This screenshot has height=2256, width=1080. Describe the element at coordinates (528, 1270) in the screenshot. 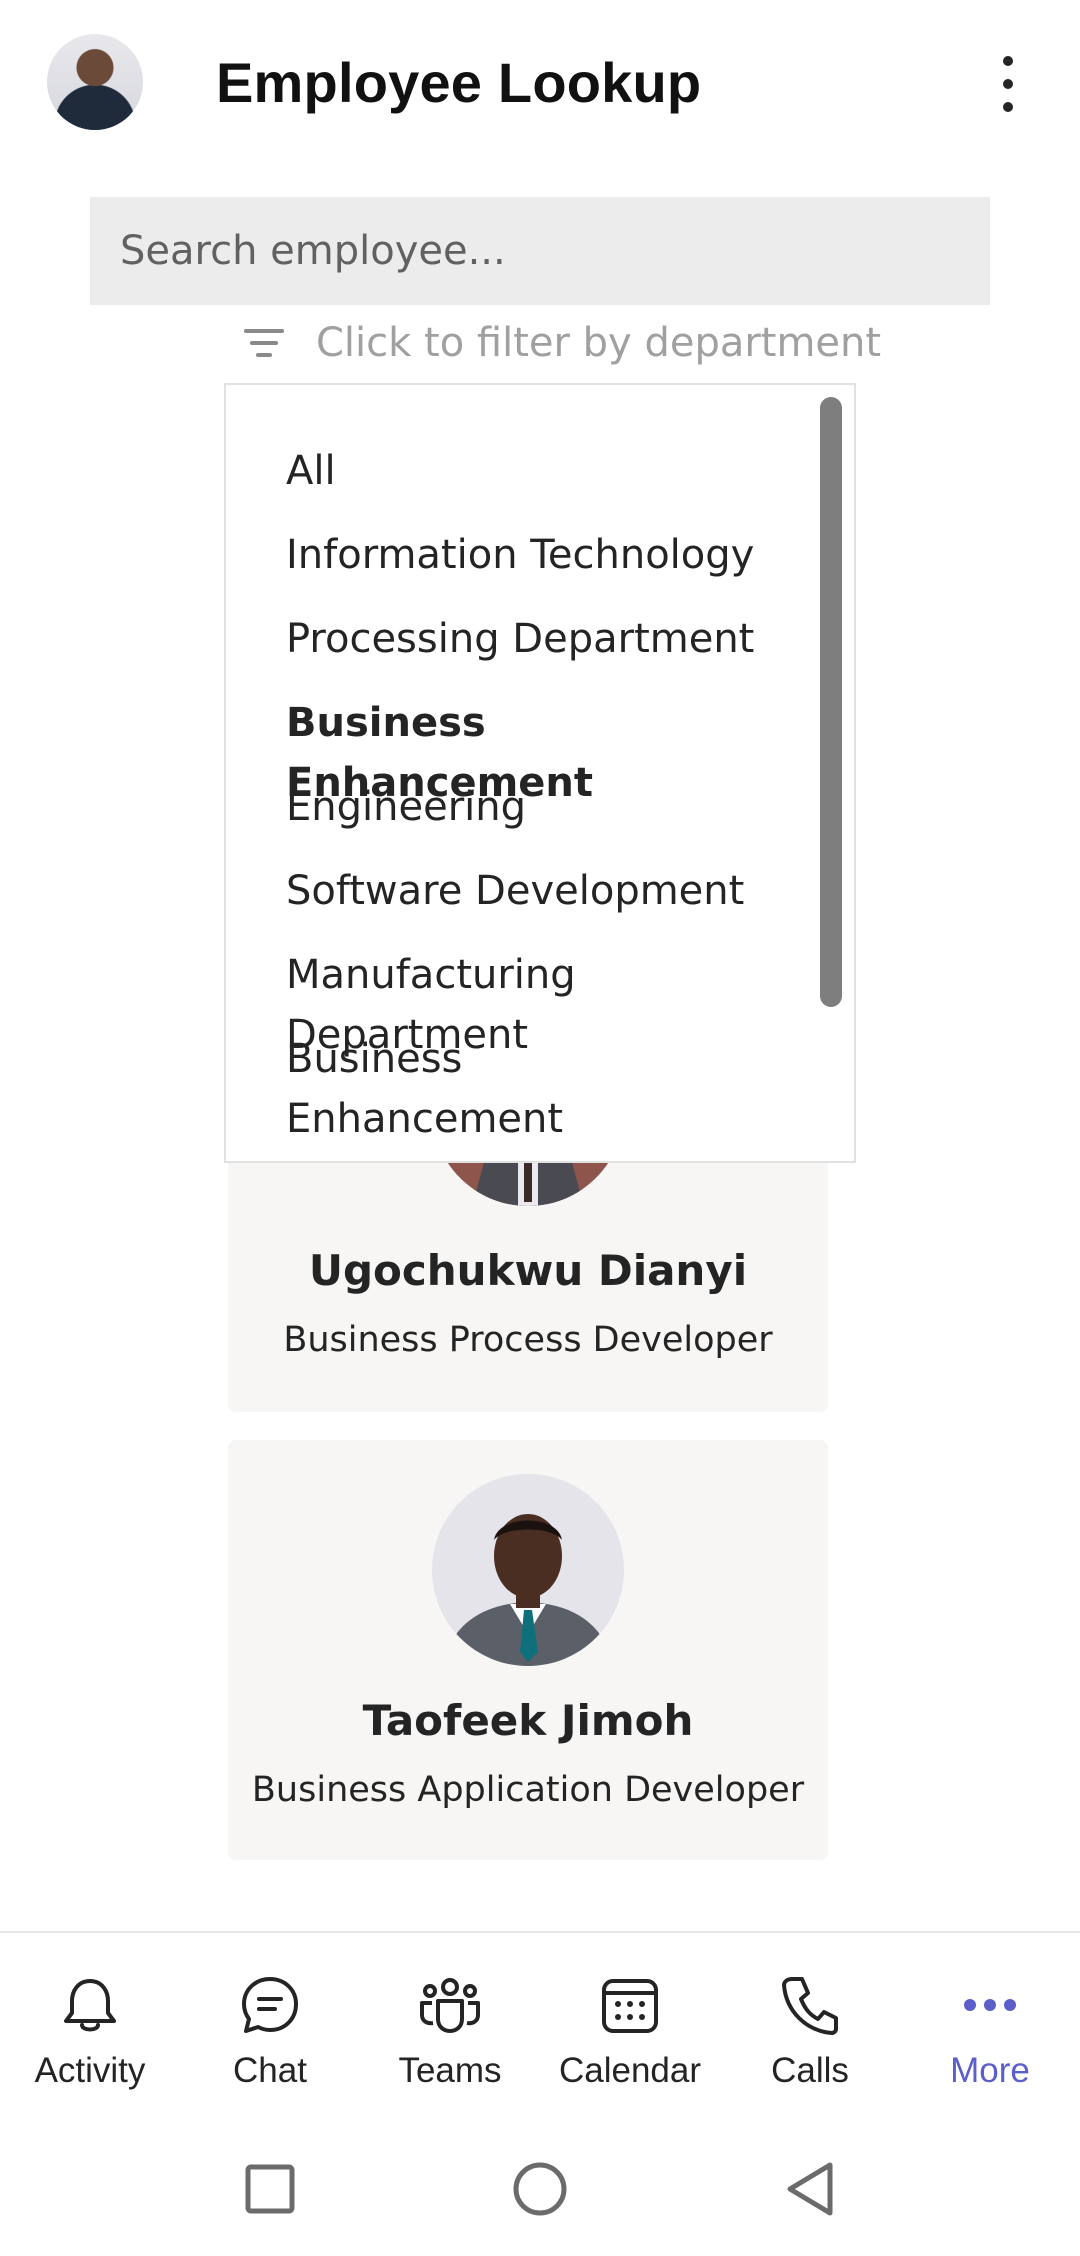

I see `employee-name: Ugochukwu Dianyi` at that location.